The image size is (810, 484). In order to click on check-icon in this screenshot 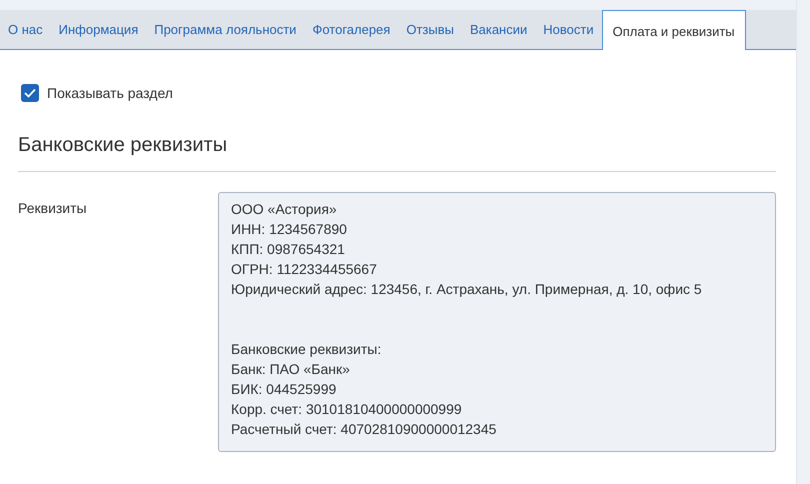, I will do `click(30, 93)`.